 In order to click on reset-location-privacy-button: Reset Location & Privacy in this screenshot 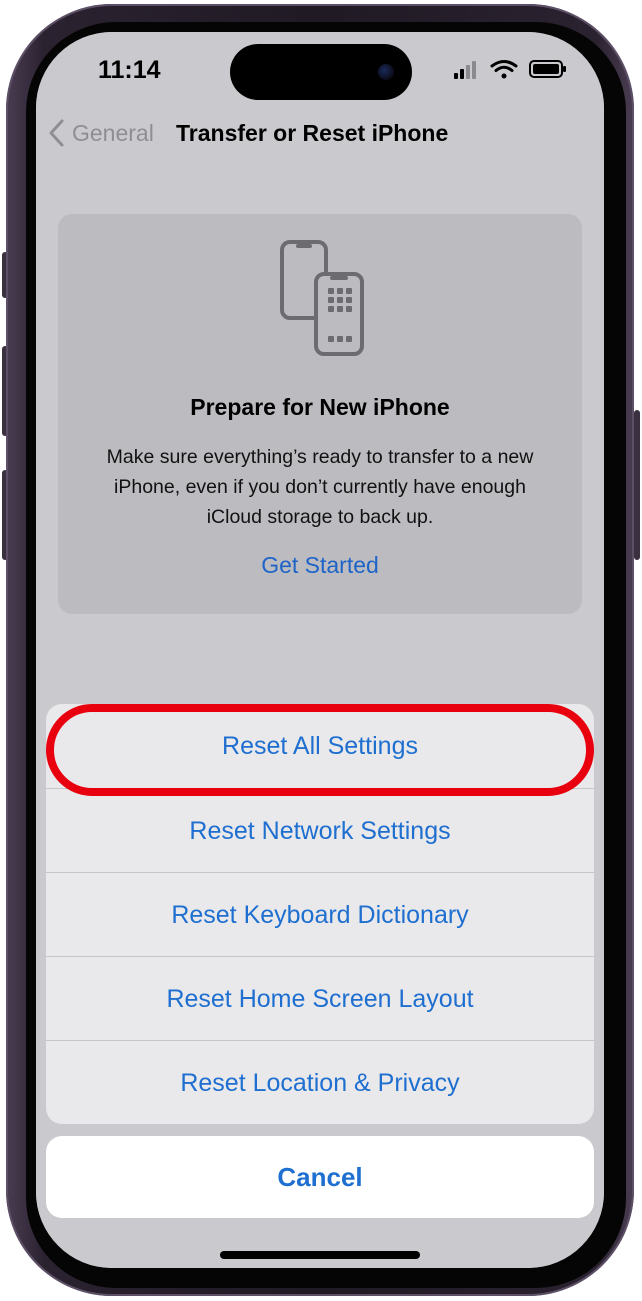, I will do `click(320, 1082)`.